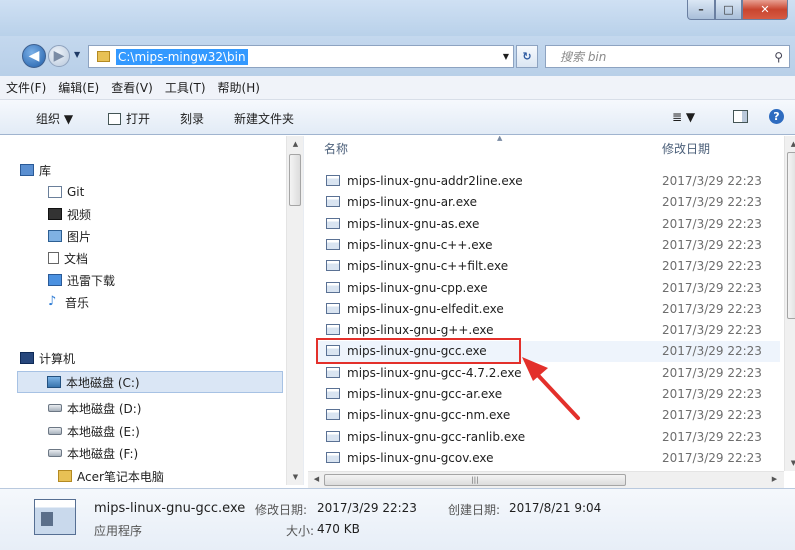  I want to click on burn-button: 刻录, so click(192, 118).